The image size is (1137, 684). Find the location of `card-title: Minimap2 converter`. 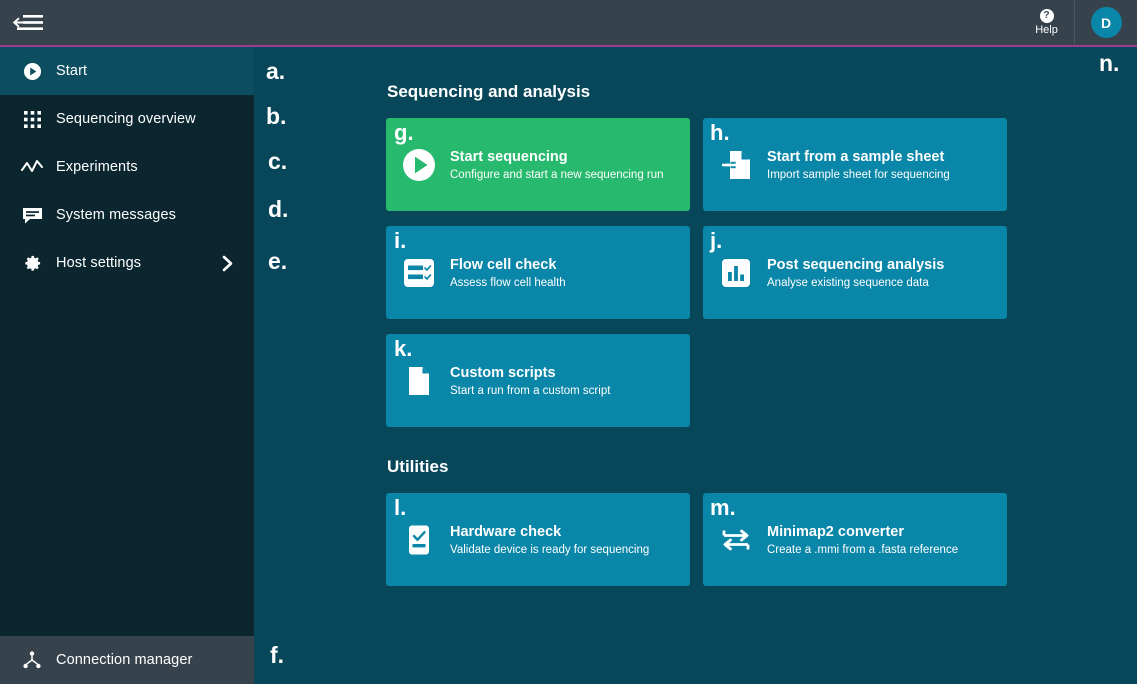

card-title: Minimap2 converter is located at coordinates (835, 531).